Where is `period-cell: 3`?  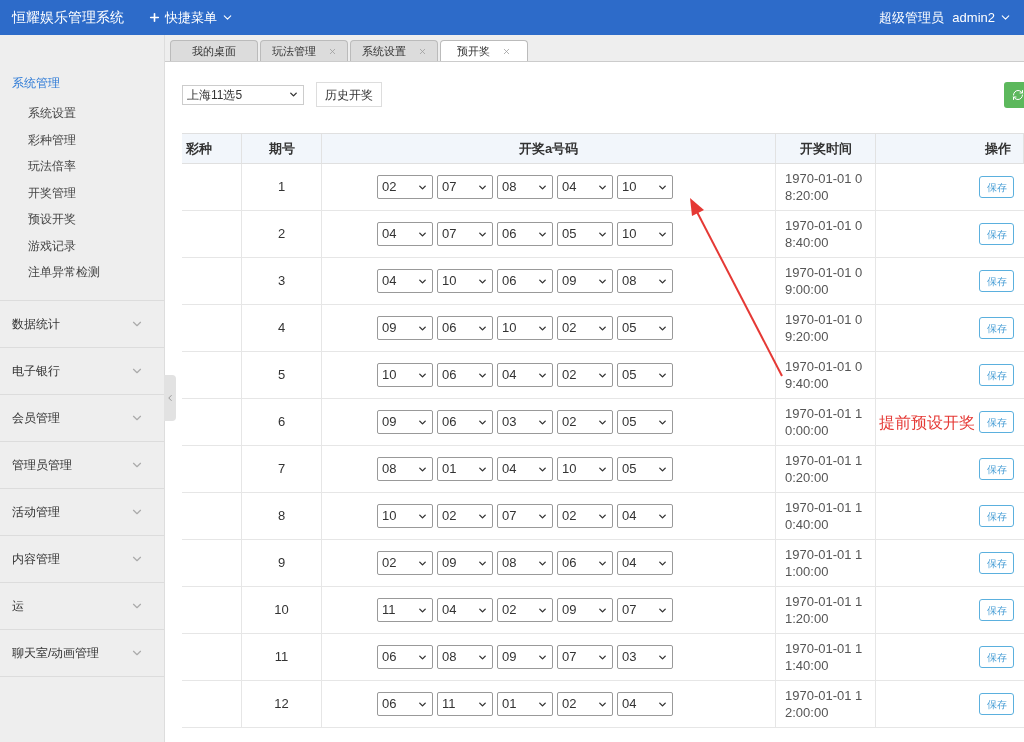
period-cell: 3 is located at coordinates (282, 281).